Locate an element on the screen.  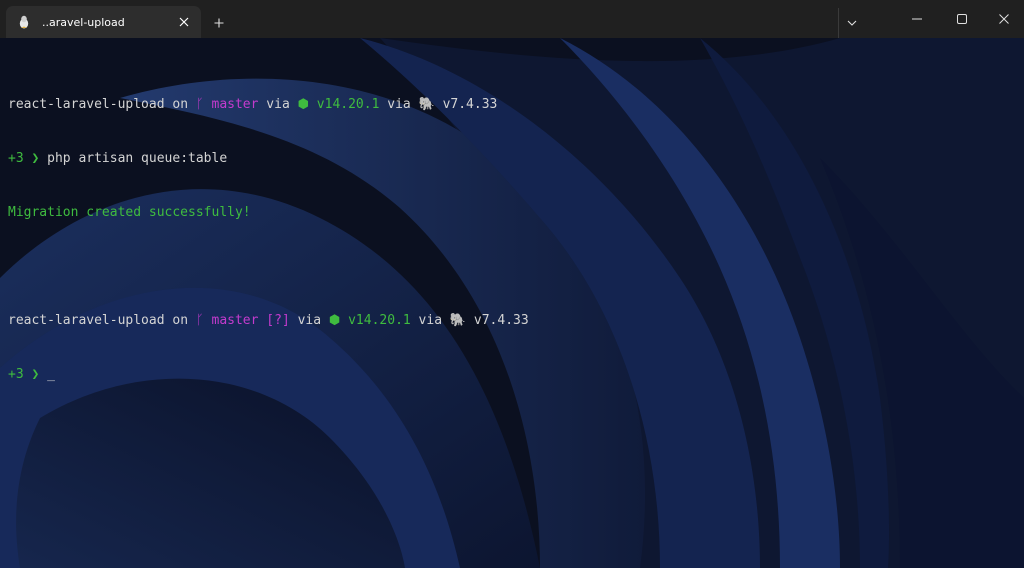
command-text: php artisan queue:table is located at coordinates (133, 158).